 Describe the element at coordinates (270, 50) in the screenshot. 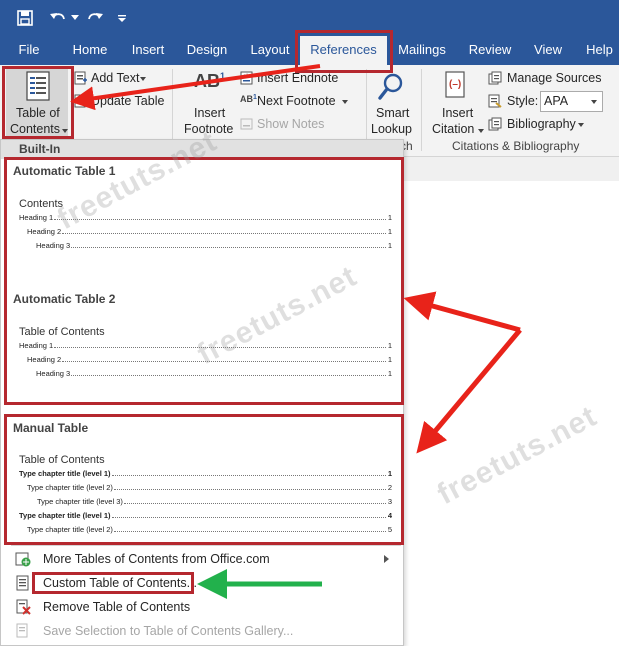

I see `tab-layout: Layout` at that location.